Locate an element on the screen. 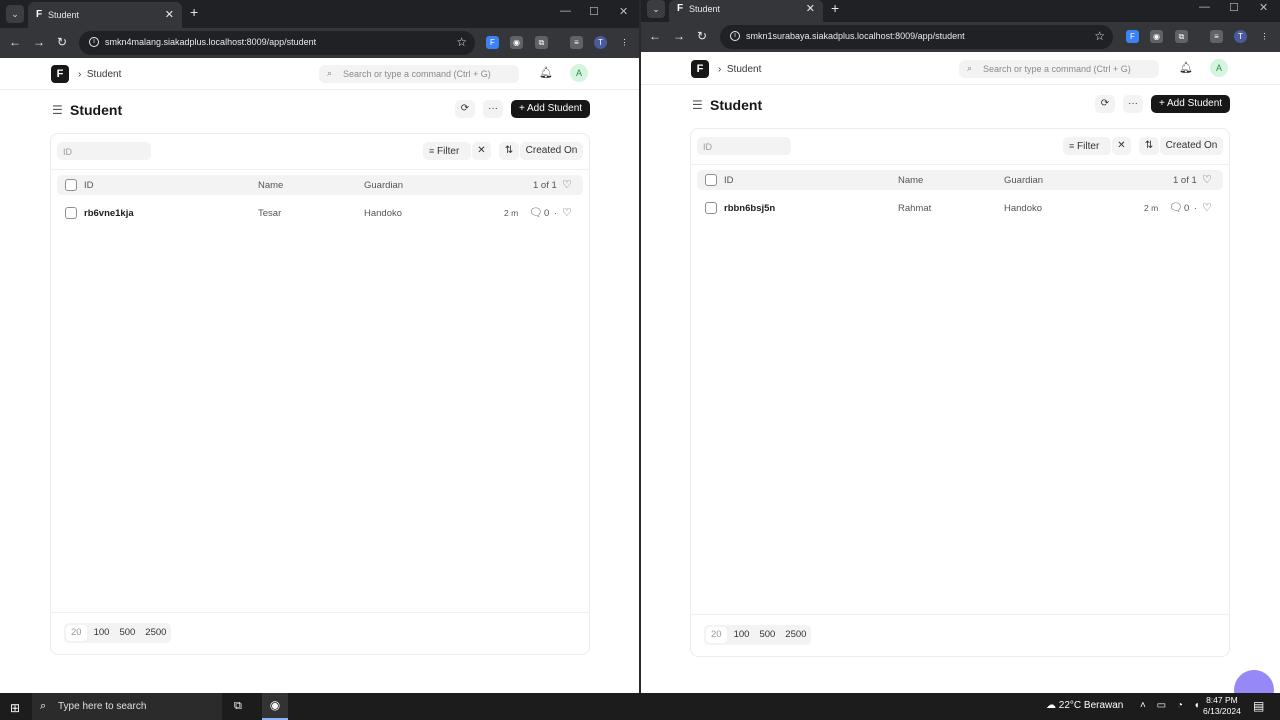 The image size is (1280, 720). filter-icon: ≡ is located at coordinates (432, 151).